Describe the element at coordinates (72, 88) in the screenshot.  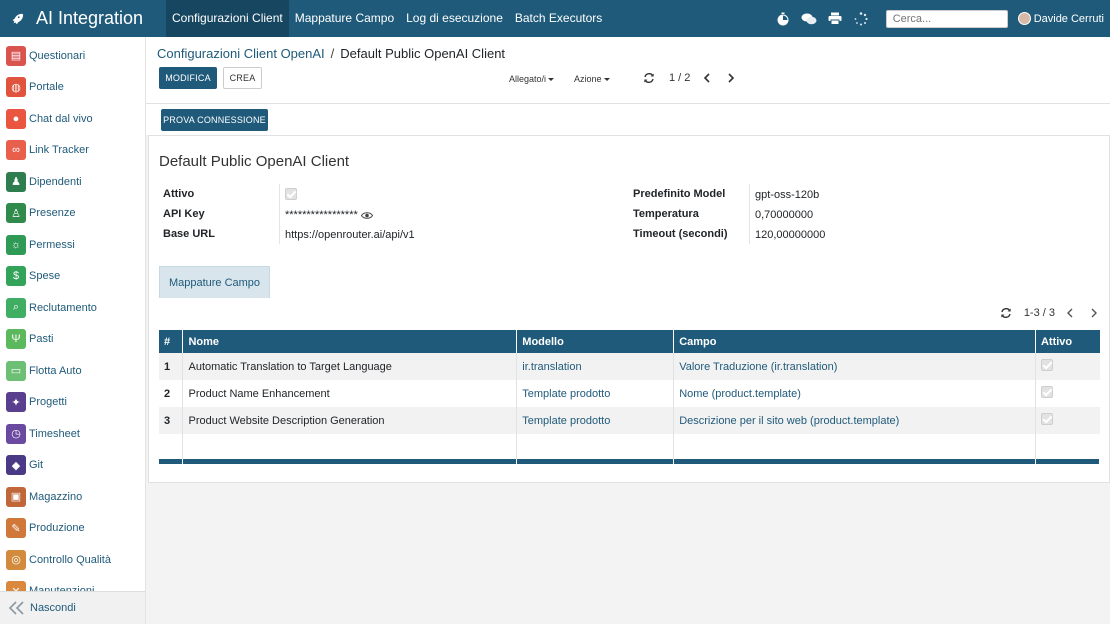
I see `sidebar-item-portale: ◍ Portale` at that location.